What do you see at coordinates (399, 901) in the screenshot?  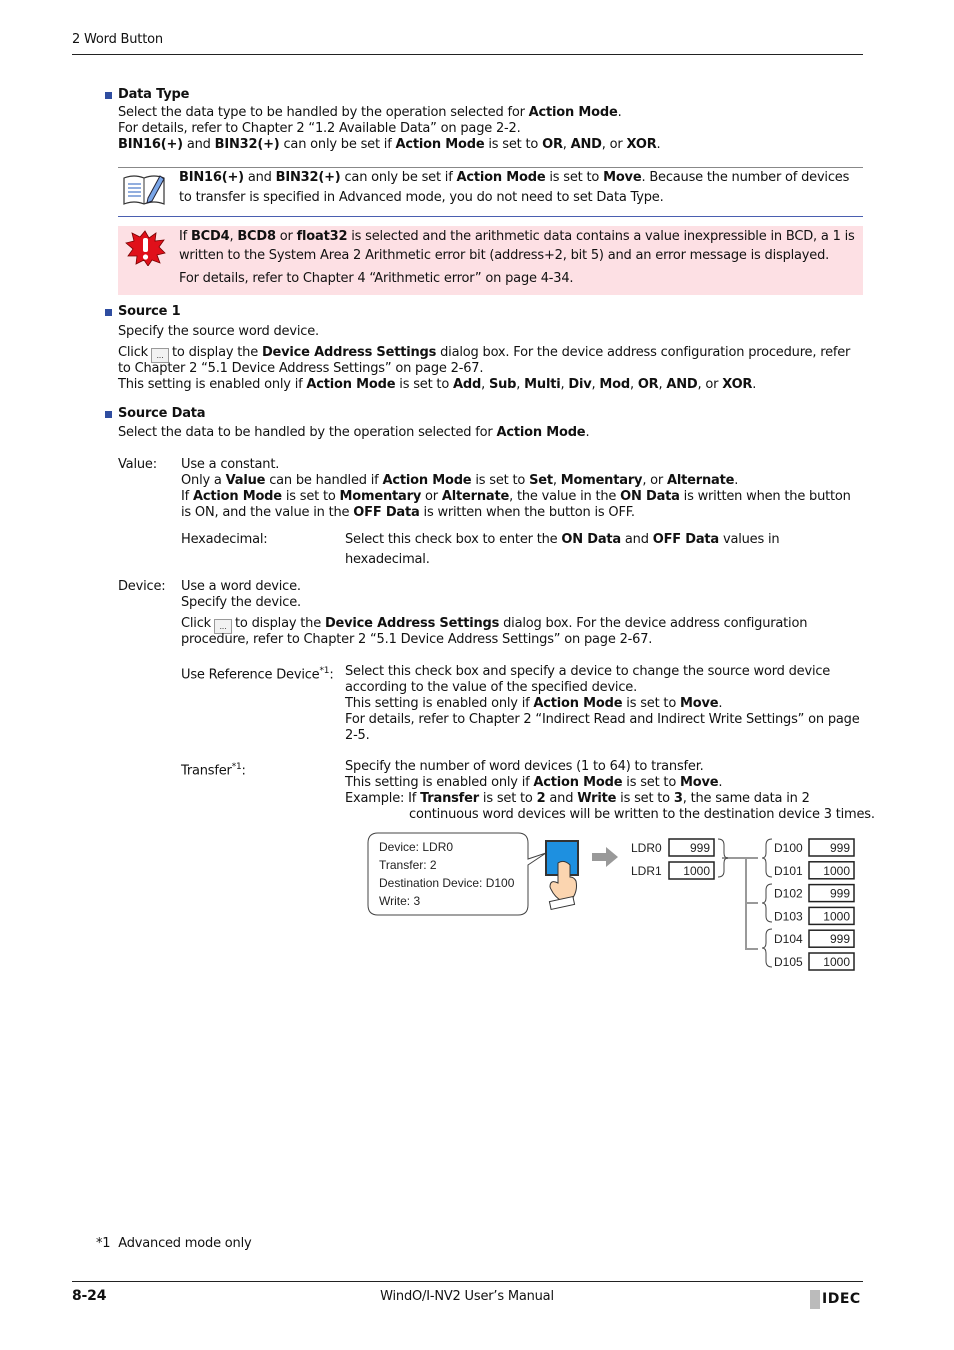 I see `callout-line: Write: 3` at bounding box center [399, 901].